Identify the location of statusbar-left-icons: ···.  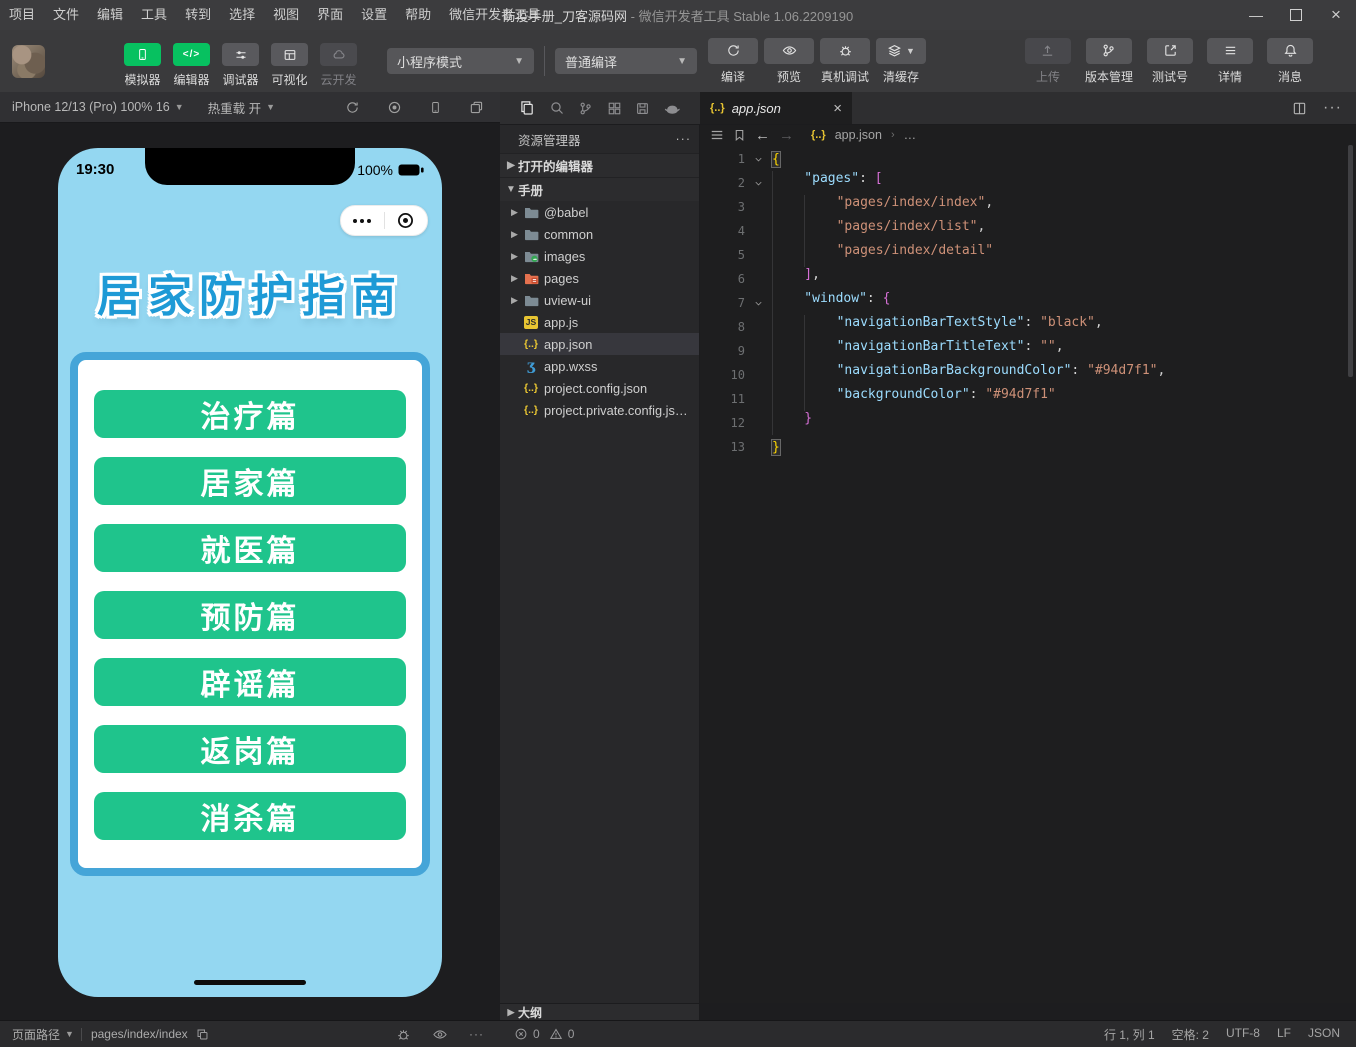
(440, 1034).